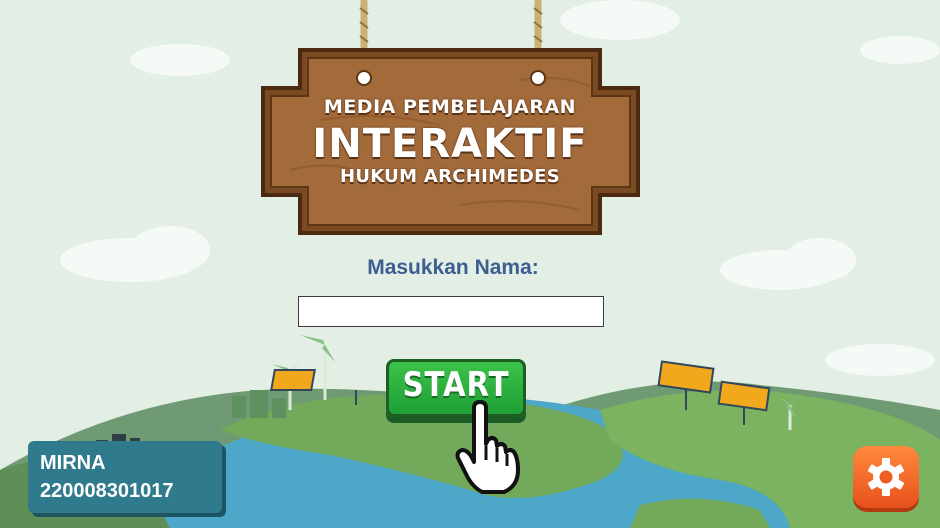  I want to click on settings-button, so click(886, 477).